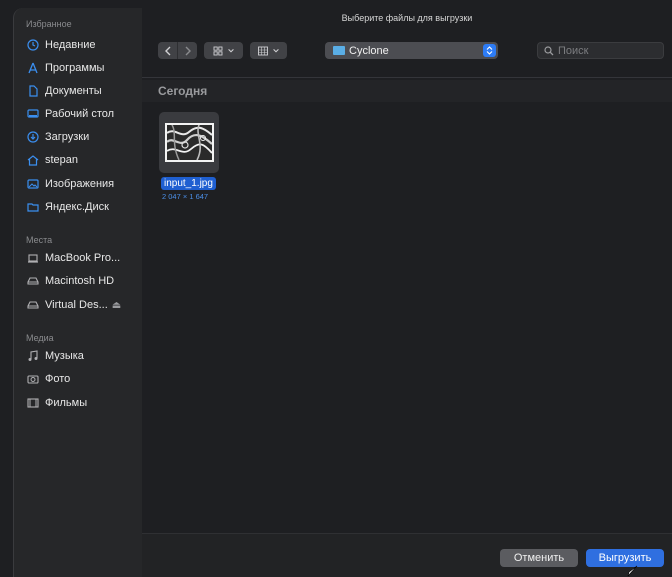  What do you see at coordinates (369, 50) in the screenshot?
I see `location-label: Cyclone` at bounding box center [369, 50].